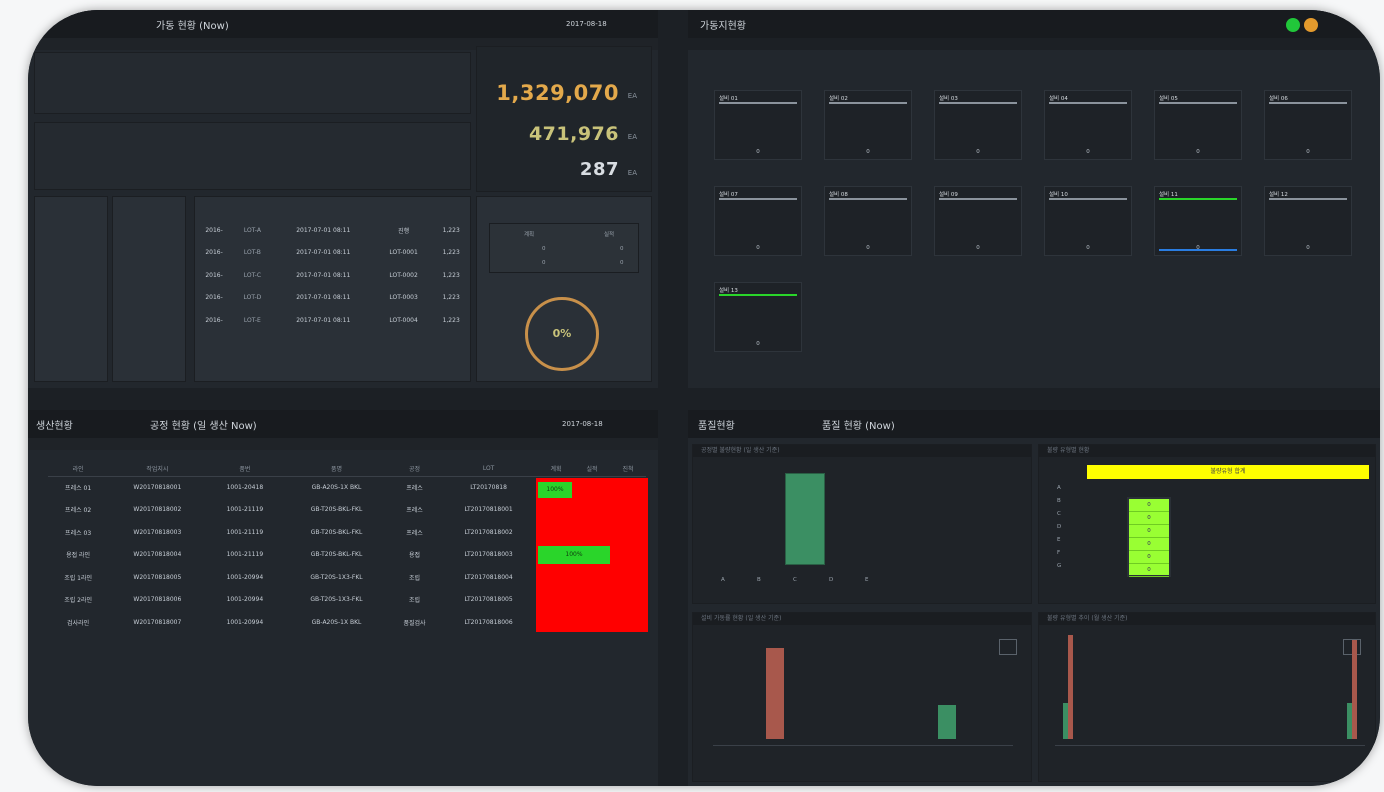  Describe the element at coordinates (759, 580) in the screenshot. I see `category-label: B` at that location.